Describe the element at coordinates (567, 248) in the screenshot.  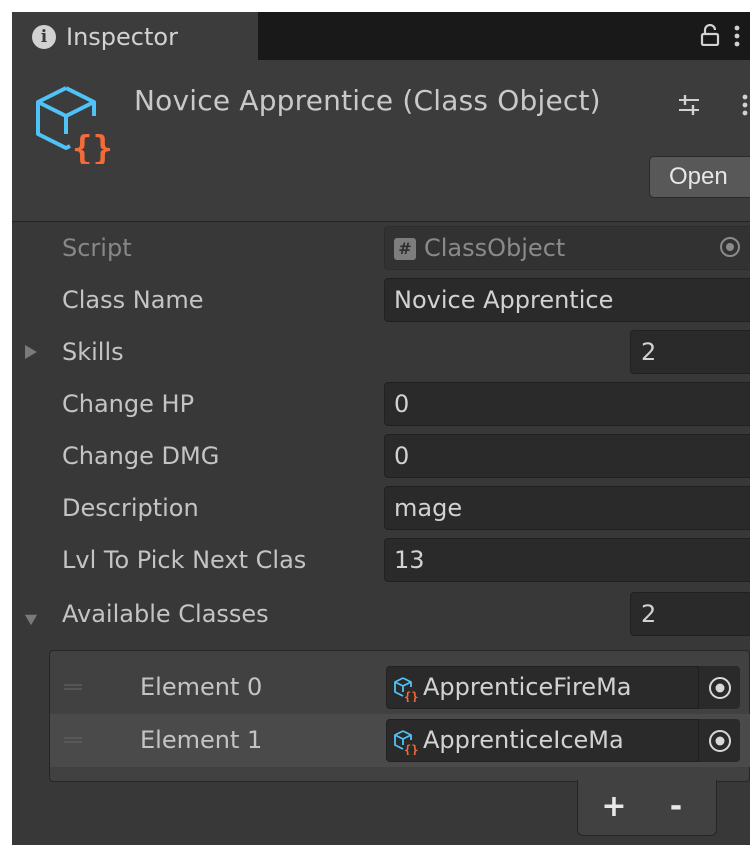
I see `script-field: # ClassObject` at that location.